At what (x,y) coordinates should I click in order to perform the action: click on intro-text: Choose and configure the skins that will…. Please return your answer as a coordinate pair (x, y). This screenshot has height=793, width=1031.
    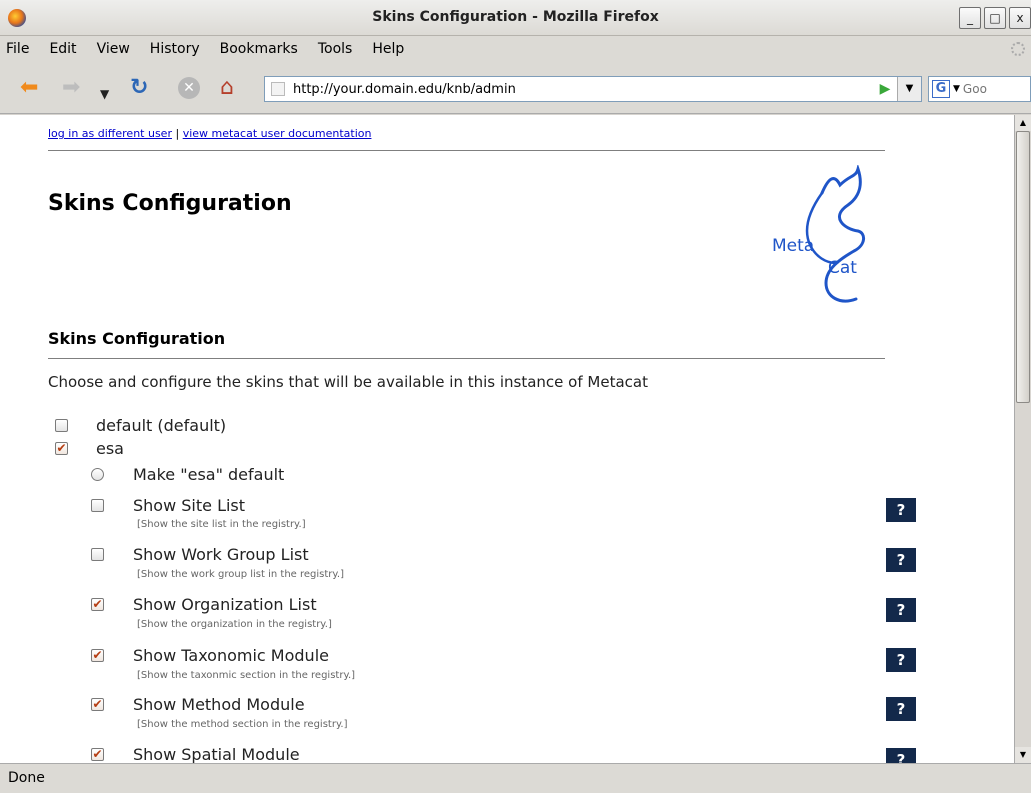
    Looking at the image, I should click on (348, 382).